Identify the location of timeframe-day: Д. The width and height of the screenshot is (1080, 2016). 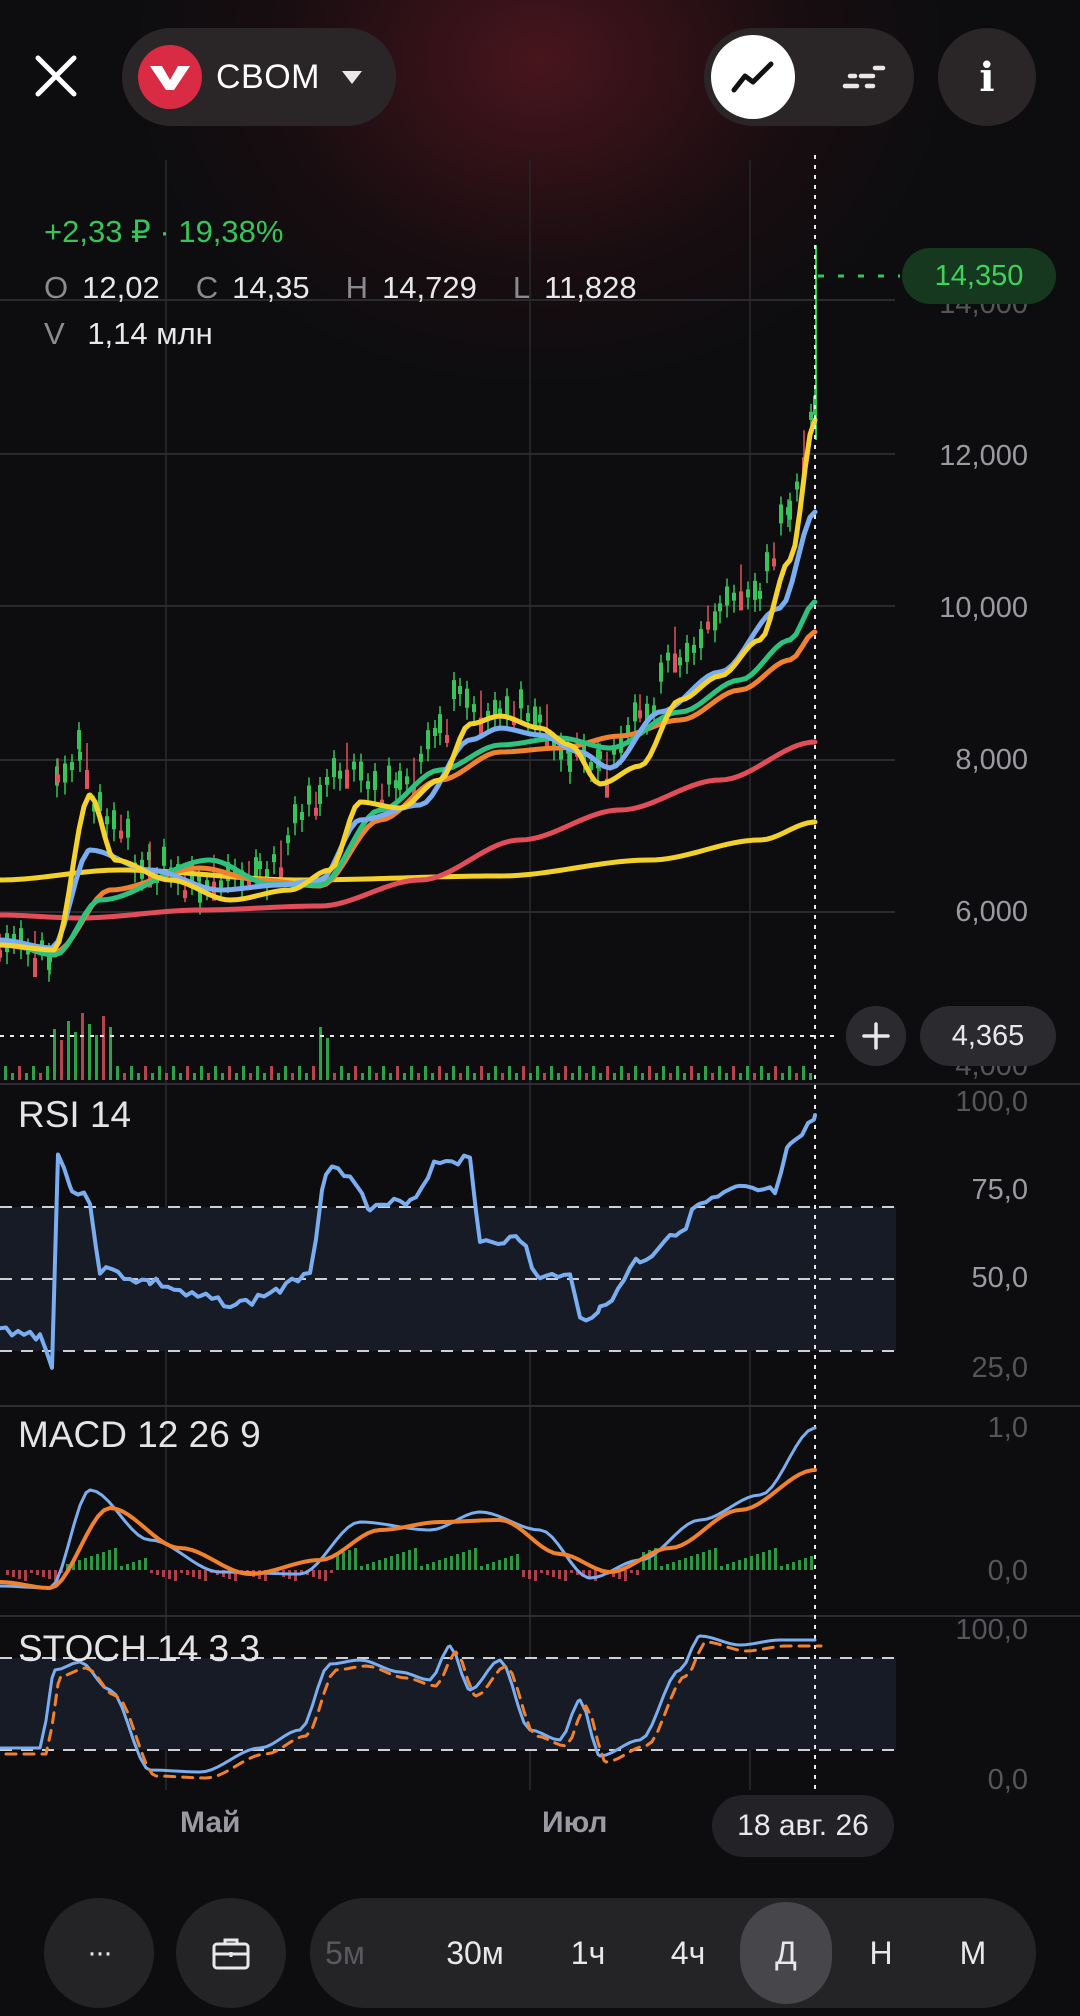
(786, 1953).